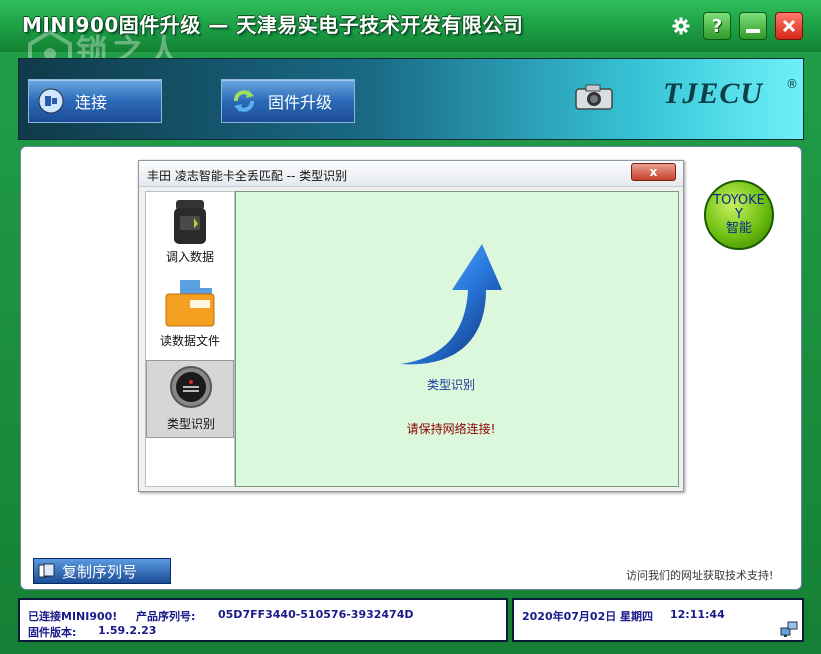  I want to click on firmware-upgrade-label: 固件升级, so click(300, 102).